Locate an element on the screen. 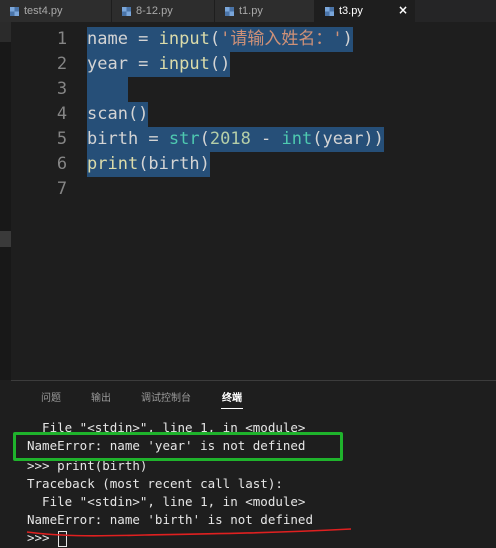 This screenshot has width=496, height=548. code-text: scan() is located at coordinates (118, 114).